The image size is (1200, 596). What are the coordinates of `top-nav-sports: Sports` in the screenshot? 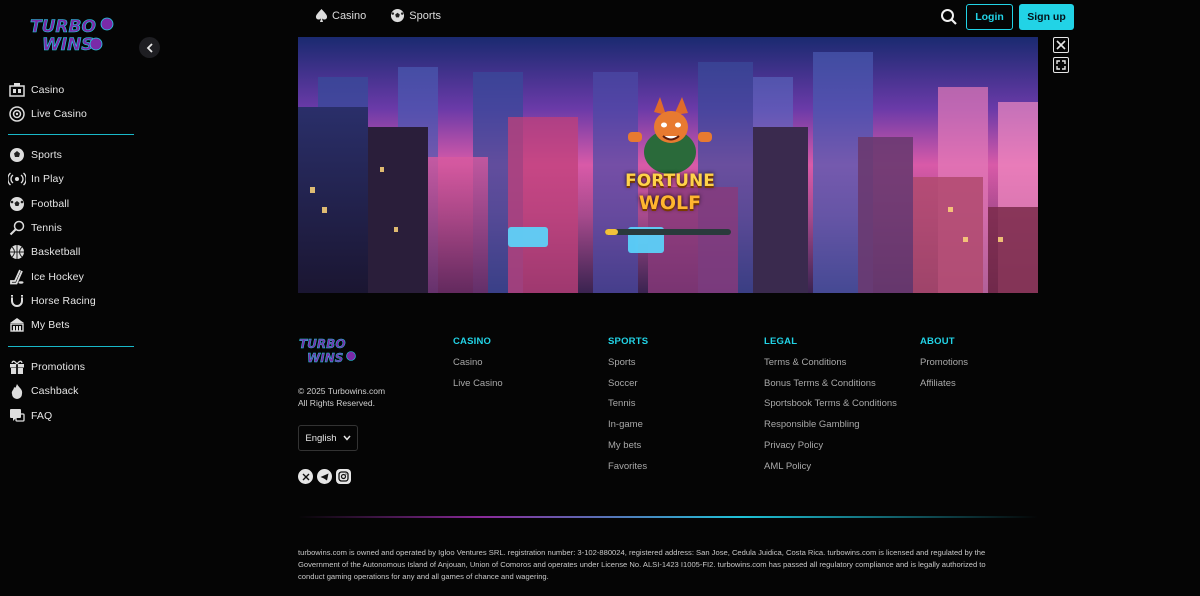 It's located at (415, 15).